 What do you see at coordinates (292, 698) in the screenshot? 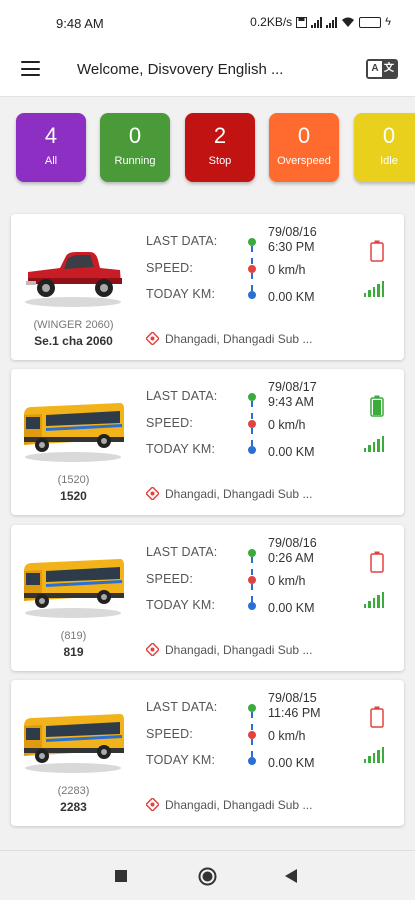
I see `last-data-date: 79/08/15` at bounding box center [292, 698].